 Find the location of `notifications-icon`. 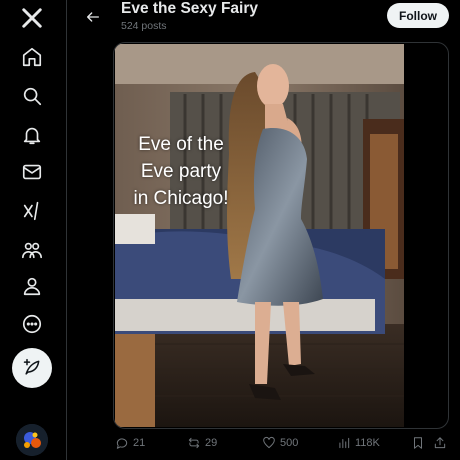

notifications-icon is located at coordinates (32, 135).